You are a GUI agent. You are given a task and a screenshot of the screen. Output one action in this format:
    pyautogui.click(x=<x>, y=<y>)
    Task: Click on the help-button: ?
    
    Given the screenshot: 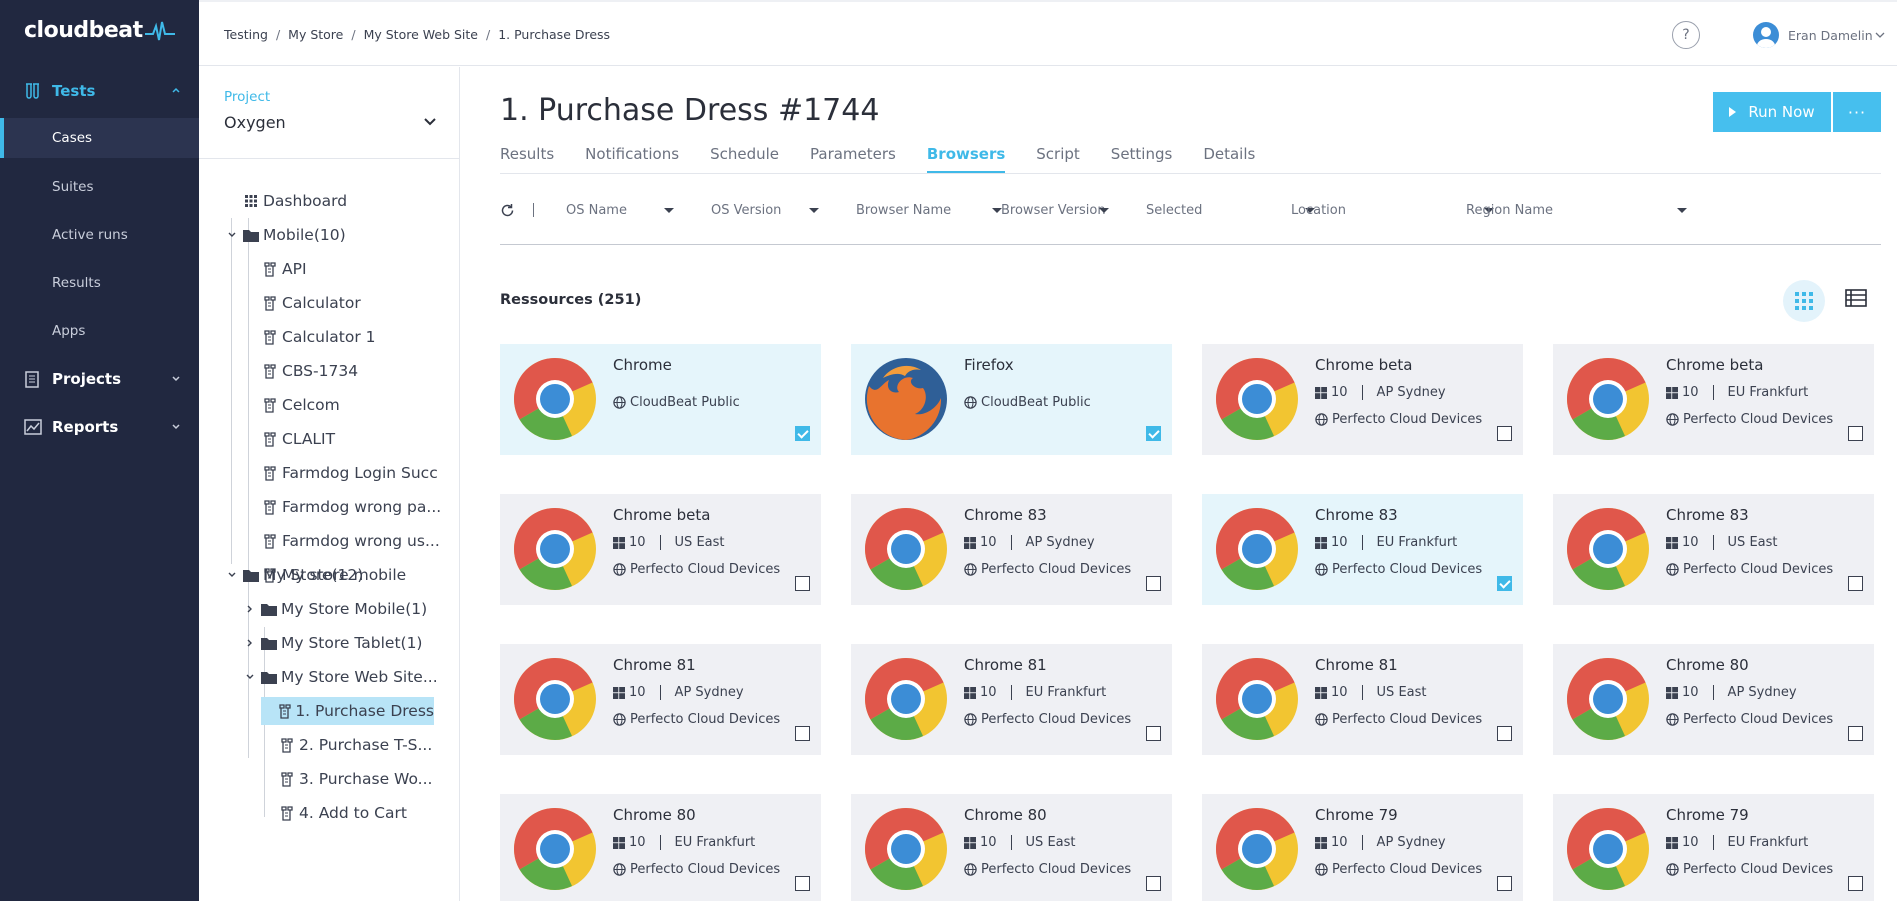 What is the action you would take?
    pyautogui.click(x=1686, y=35)
    